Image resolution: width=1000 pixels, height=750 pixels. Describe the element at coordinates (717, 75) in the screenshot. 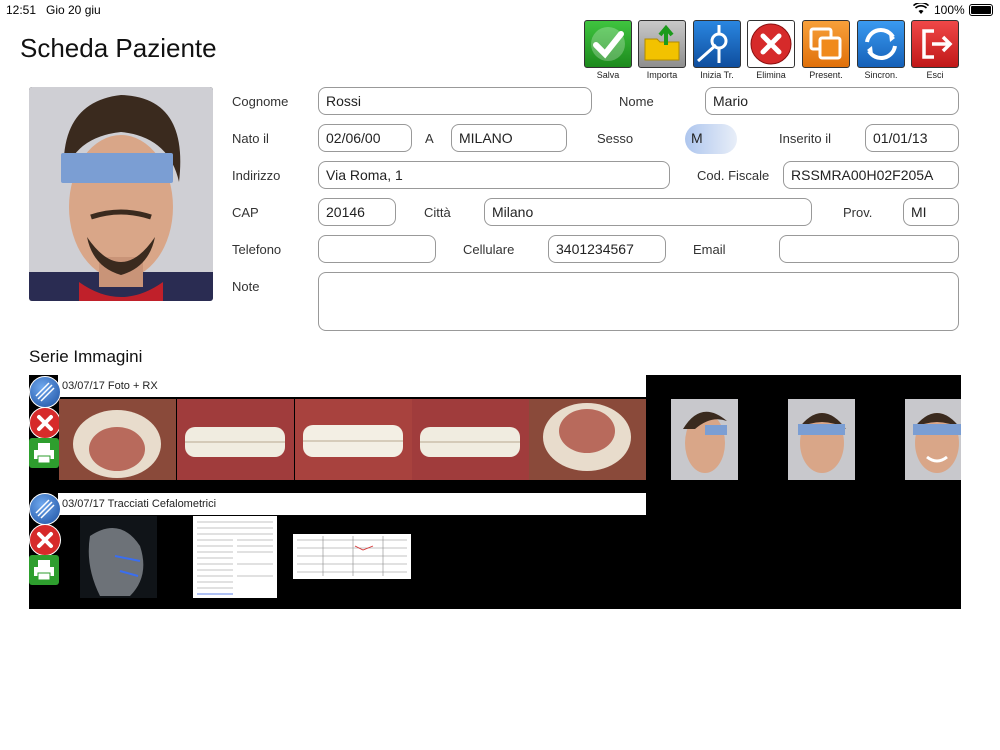

I see `start-treatment-label: Inizia Tr.` at that location.